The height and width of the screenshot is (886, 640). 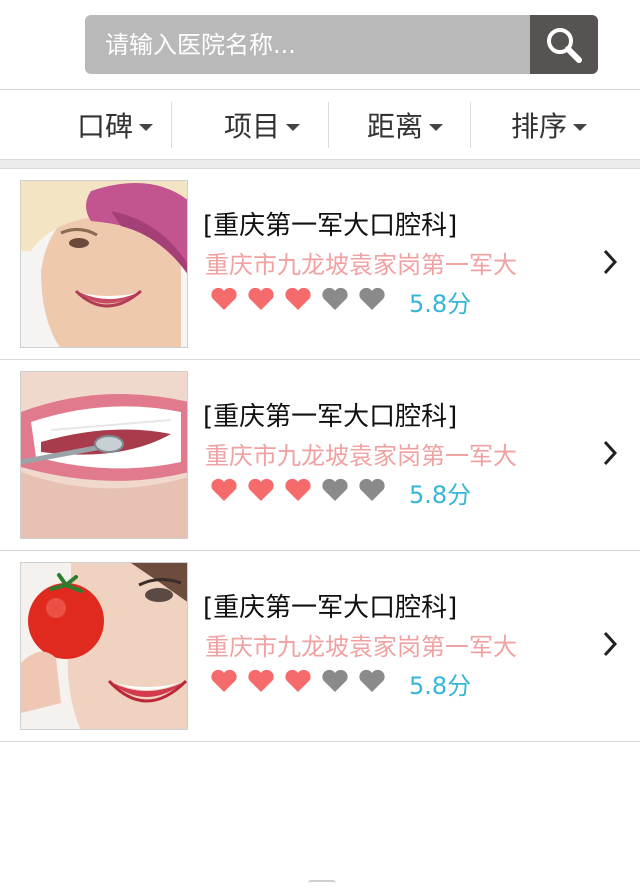 I want to click on filter-bar: 口碑 项目 距离 排序, so click(x=320, y=125).